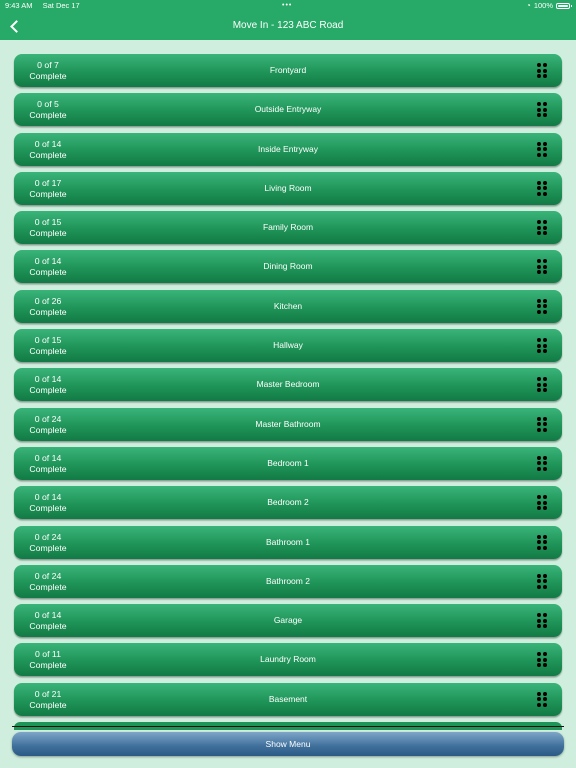 This screenshot has width=576, height=768. I want to click on room-row: 0 of 24 Complete Master Bathroom, so click(288, 424).